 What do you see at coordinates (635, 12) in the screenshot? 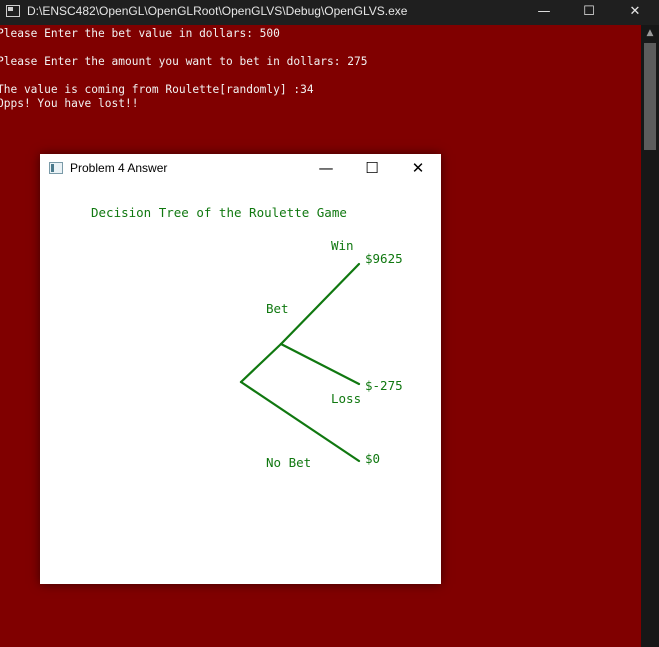
I see `console-close-button: ✕` at bounding box center [635, 12].